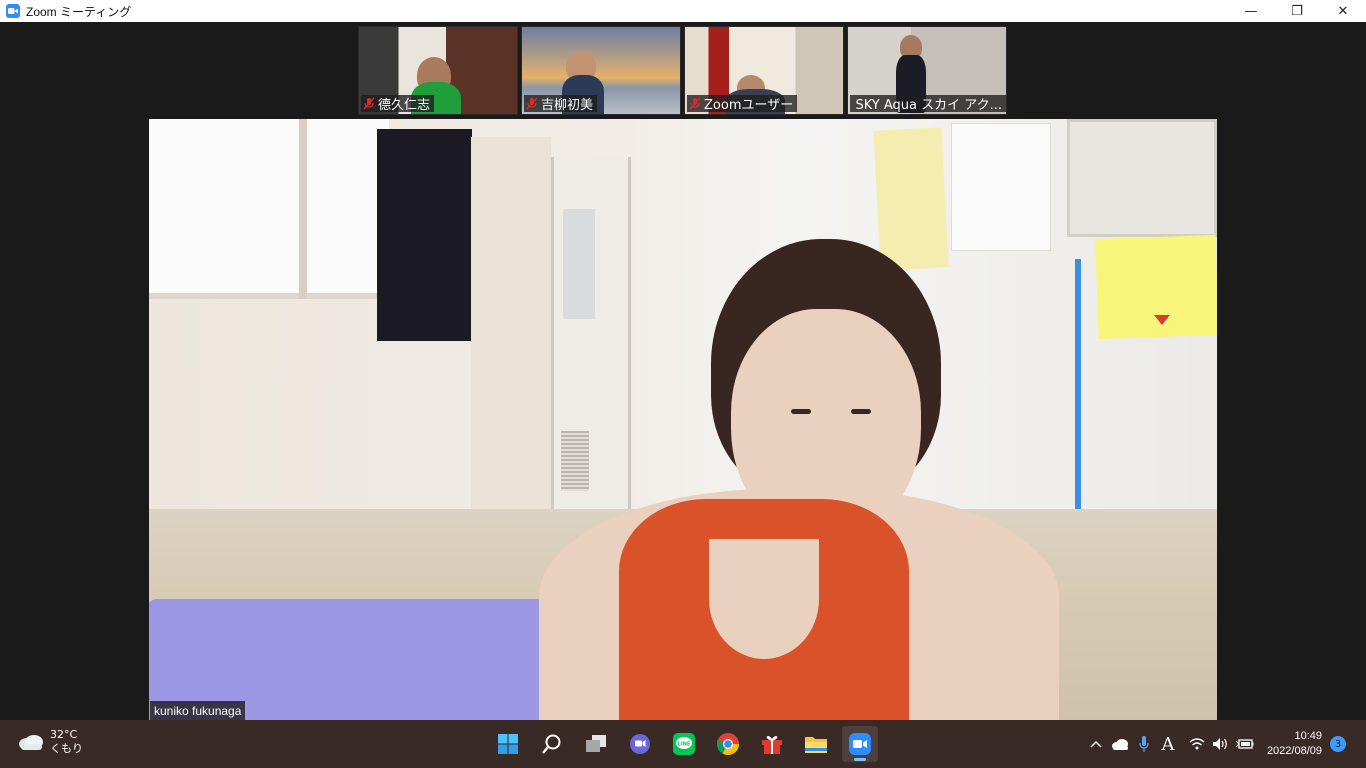 The width and height of the screenshot is (1366, 768). What do you see at coordinates (567, 105) in the screenshot?
I see `participant-name: 吉柳初美` at bounding box center [567, 105].